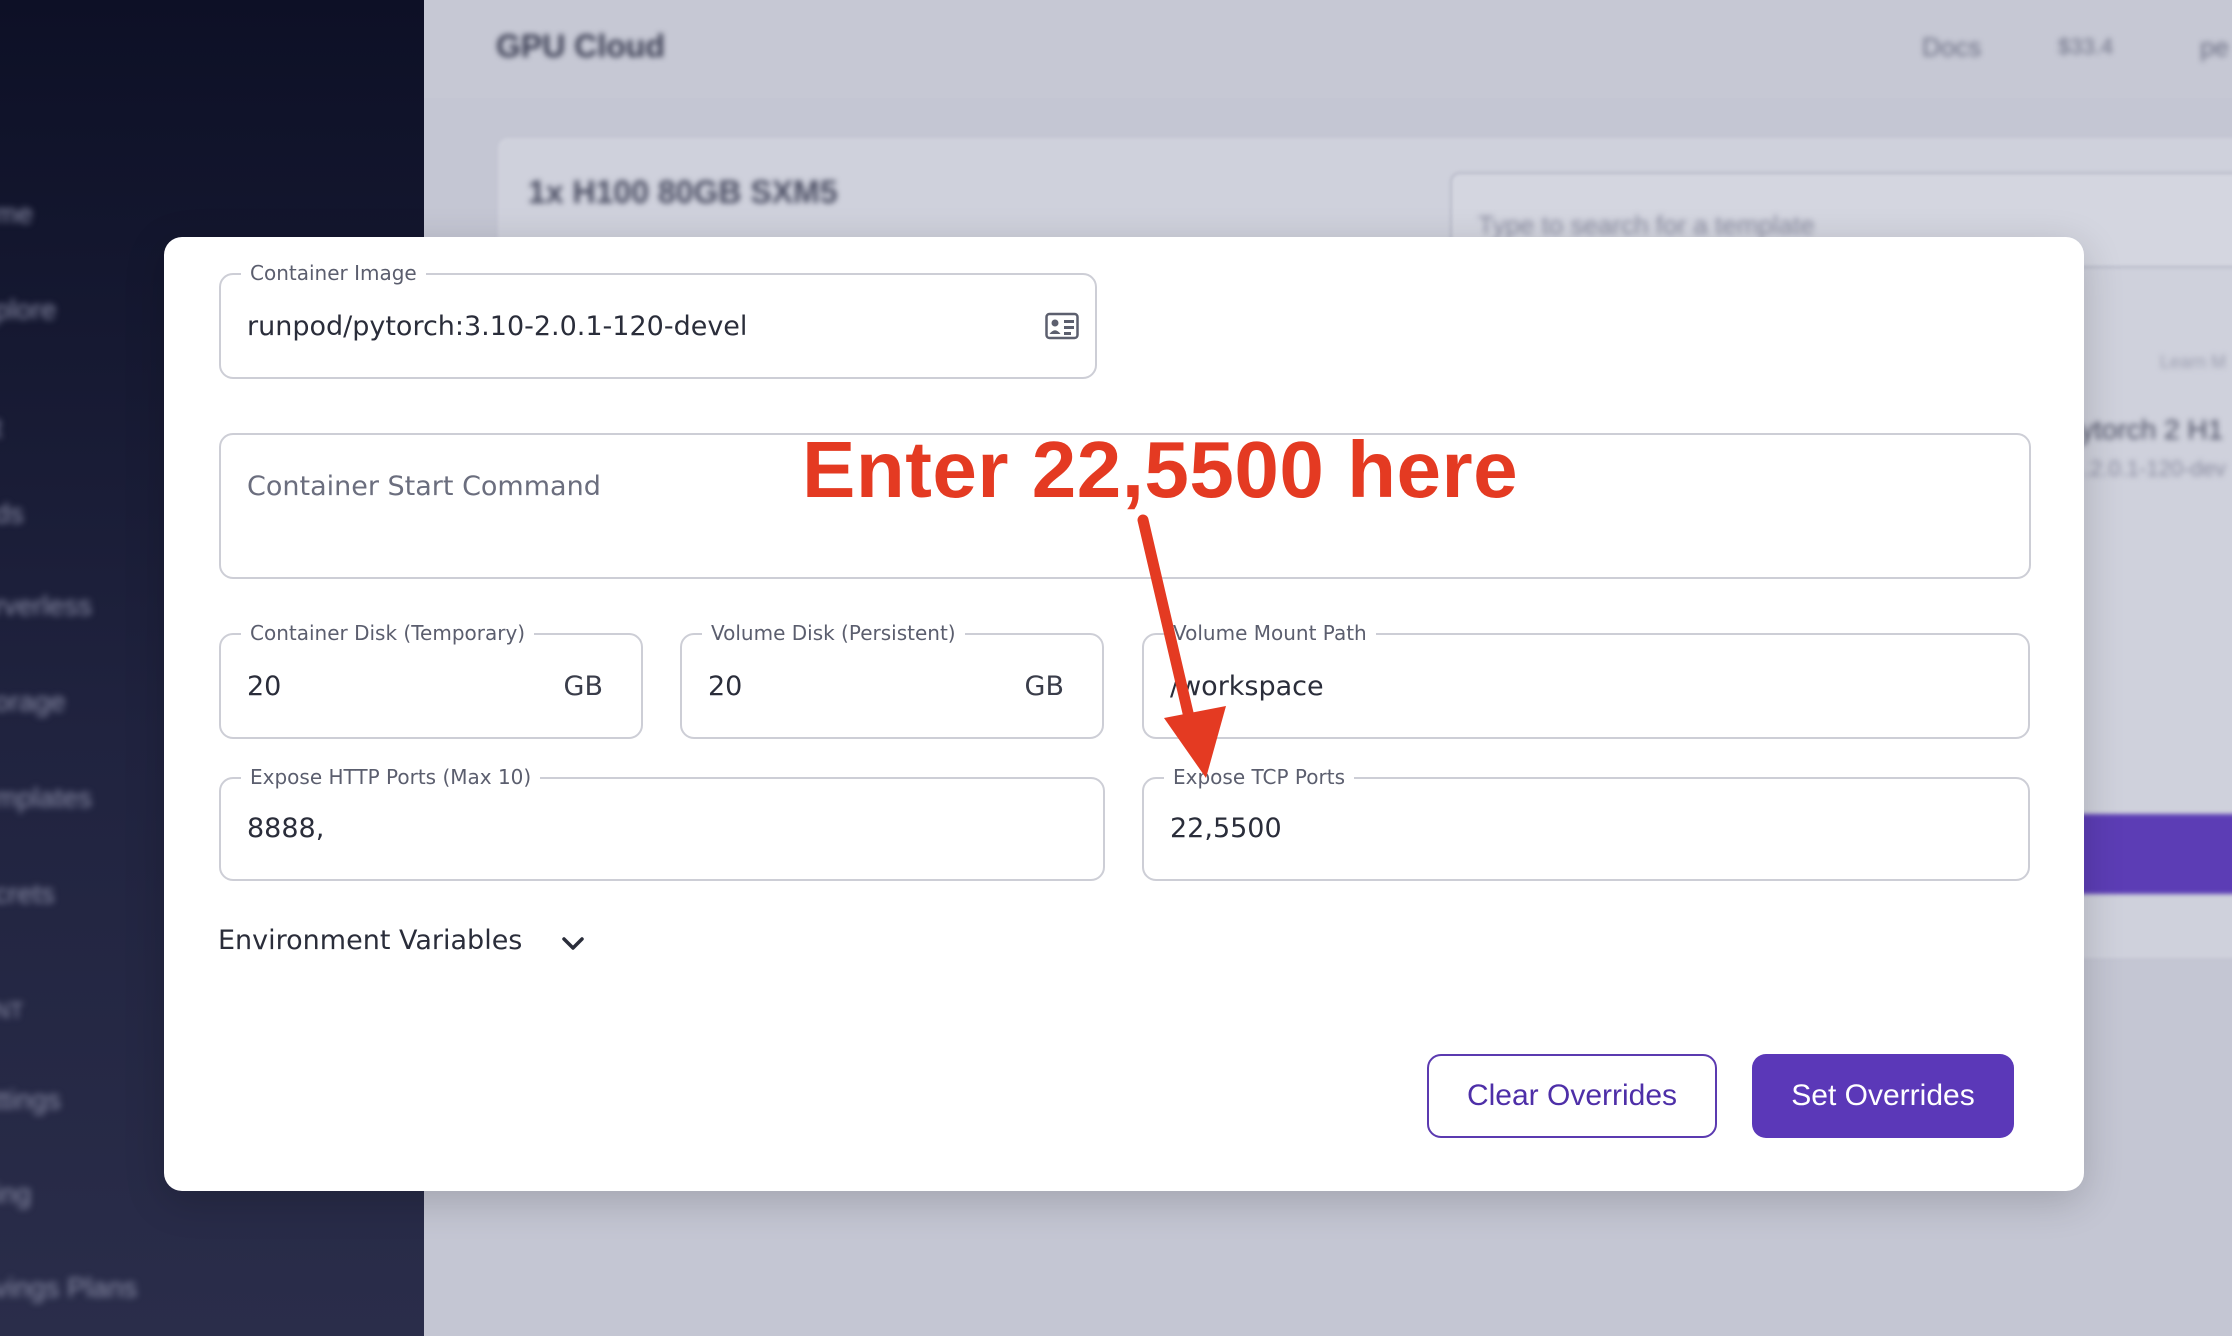 Image resolution: width=2232 pixels, height=1336 pixels. I want to click on tcp-ports-field: Expose TCP Ports 22,5500, so click(1586, 822).